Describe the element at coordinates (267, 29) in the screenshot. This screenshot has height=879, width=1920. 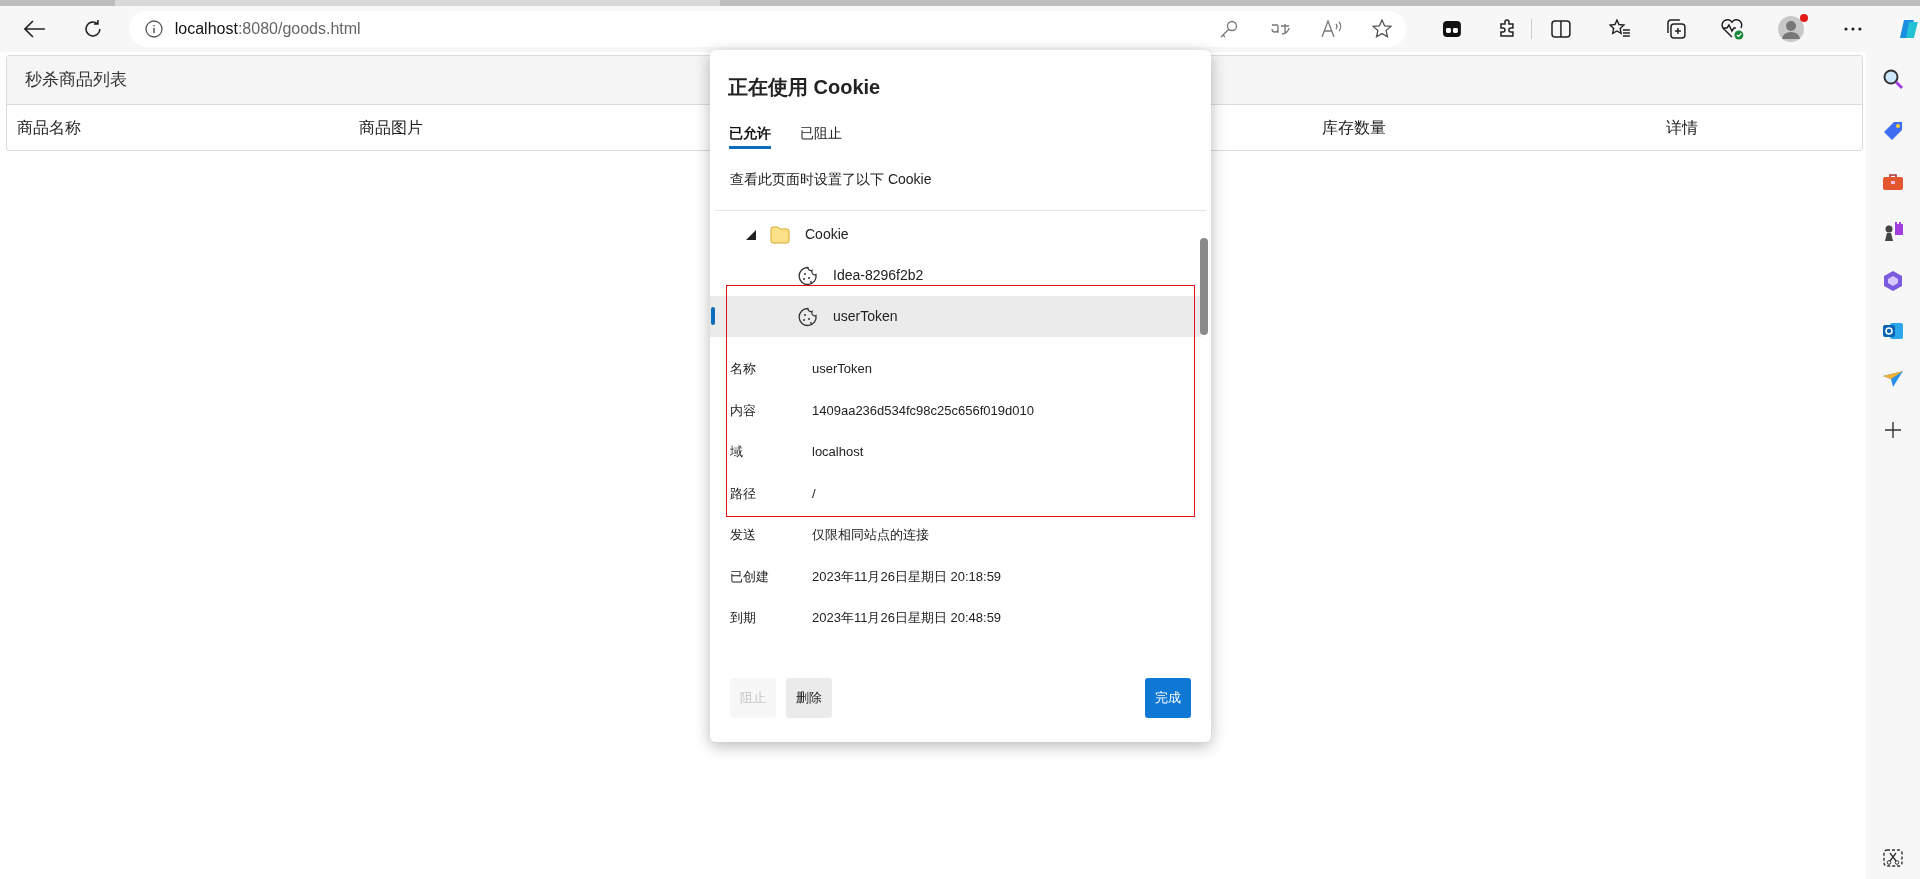
I see `url-text: localhost:8080/goods.html` at that location.